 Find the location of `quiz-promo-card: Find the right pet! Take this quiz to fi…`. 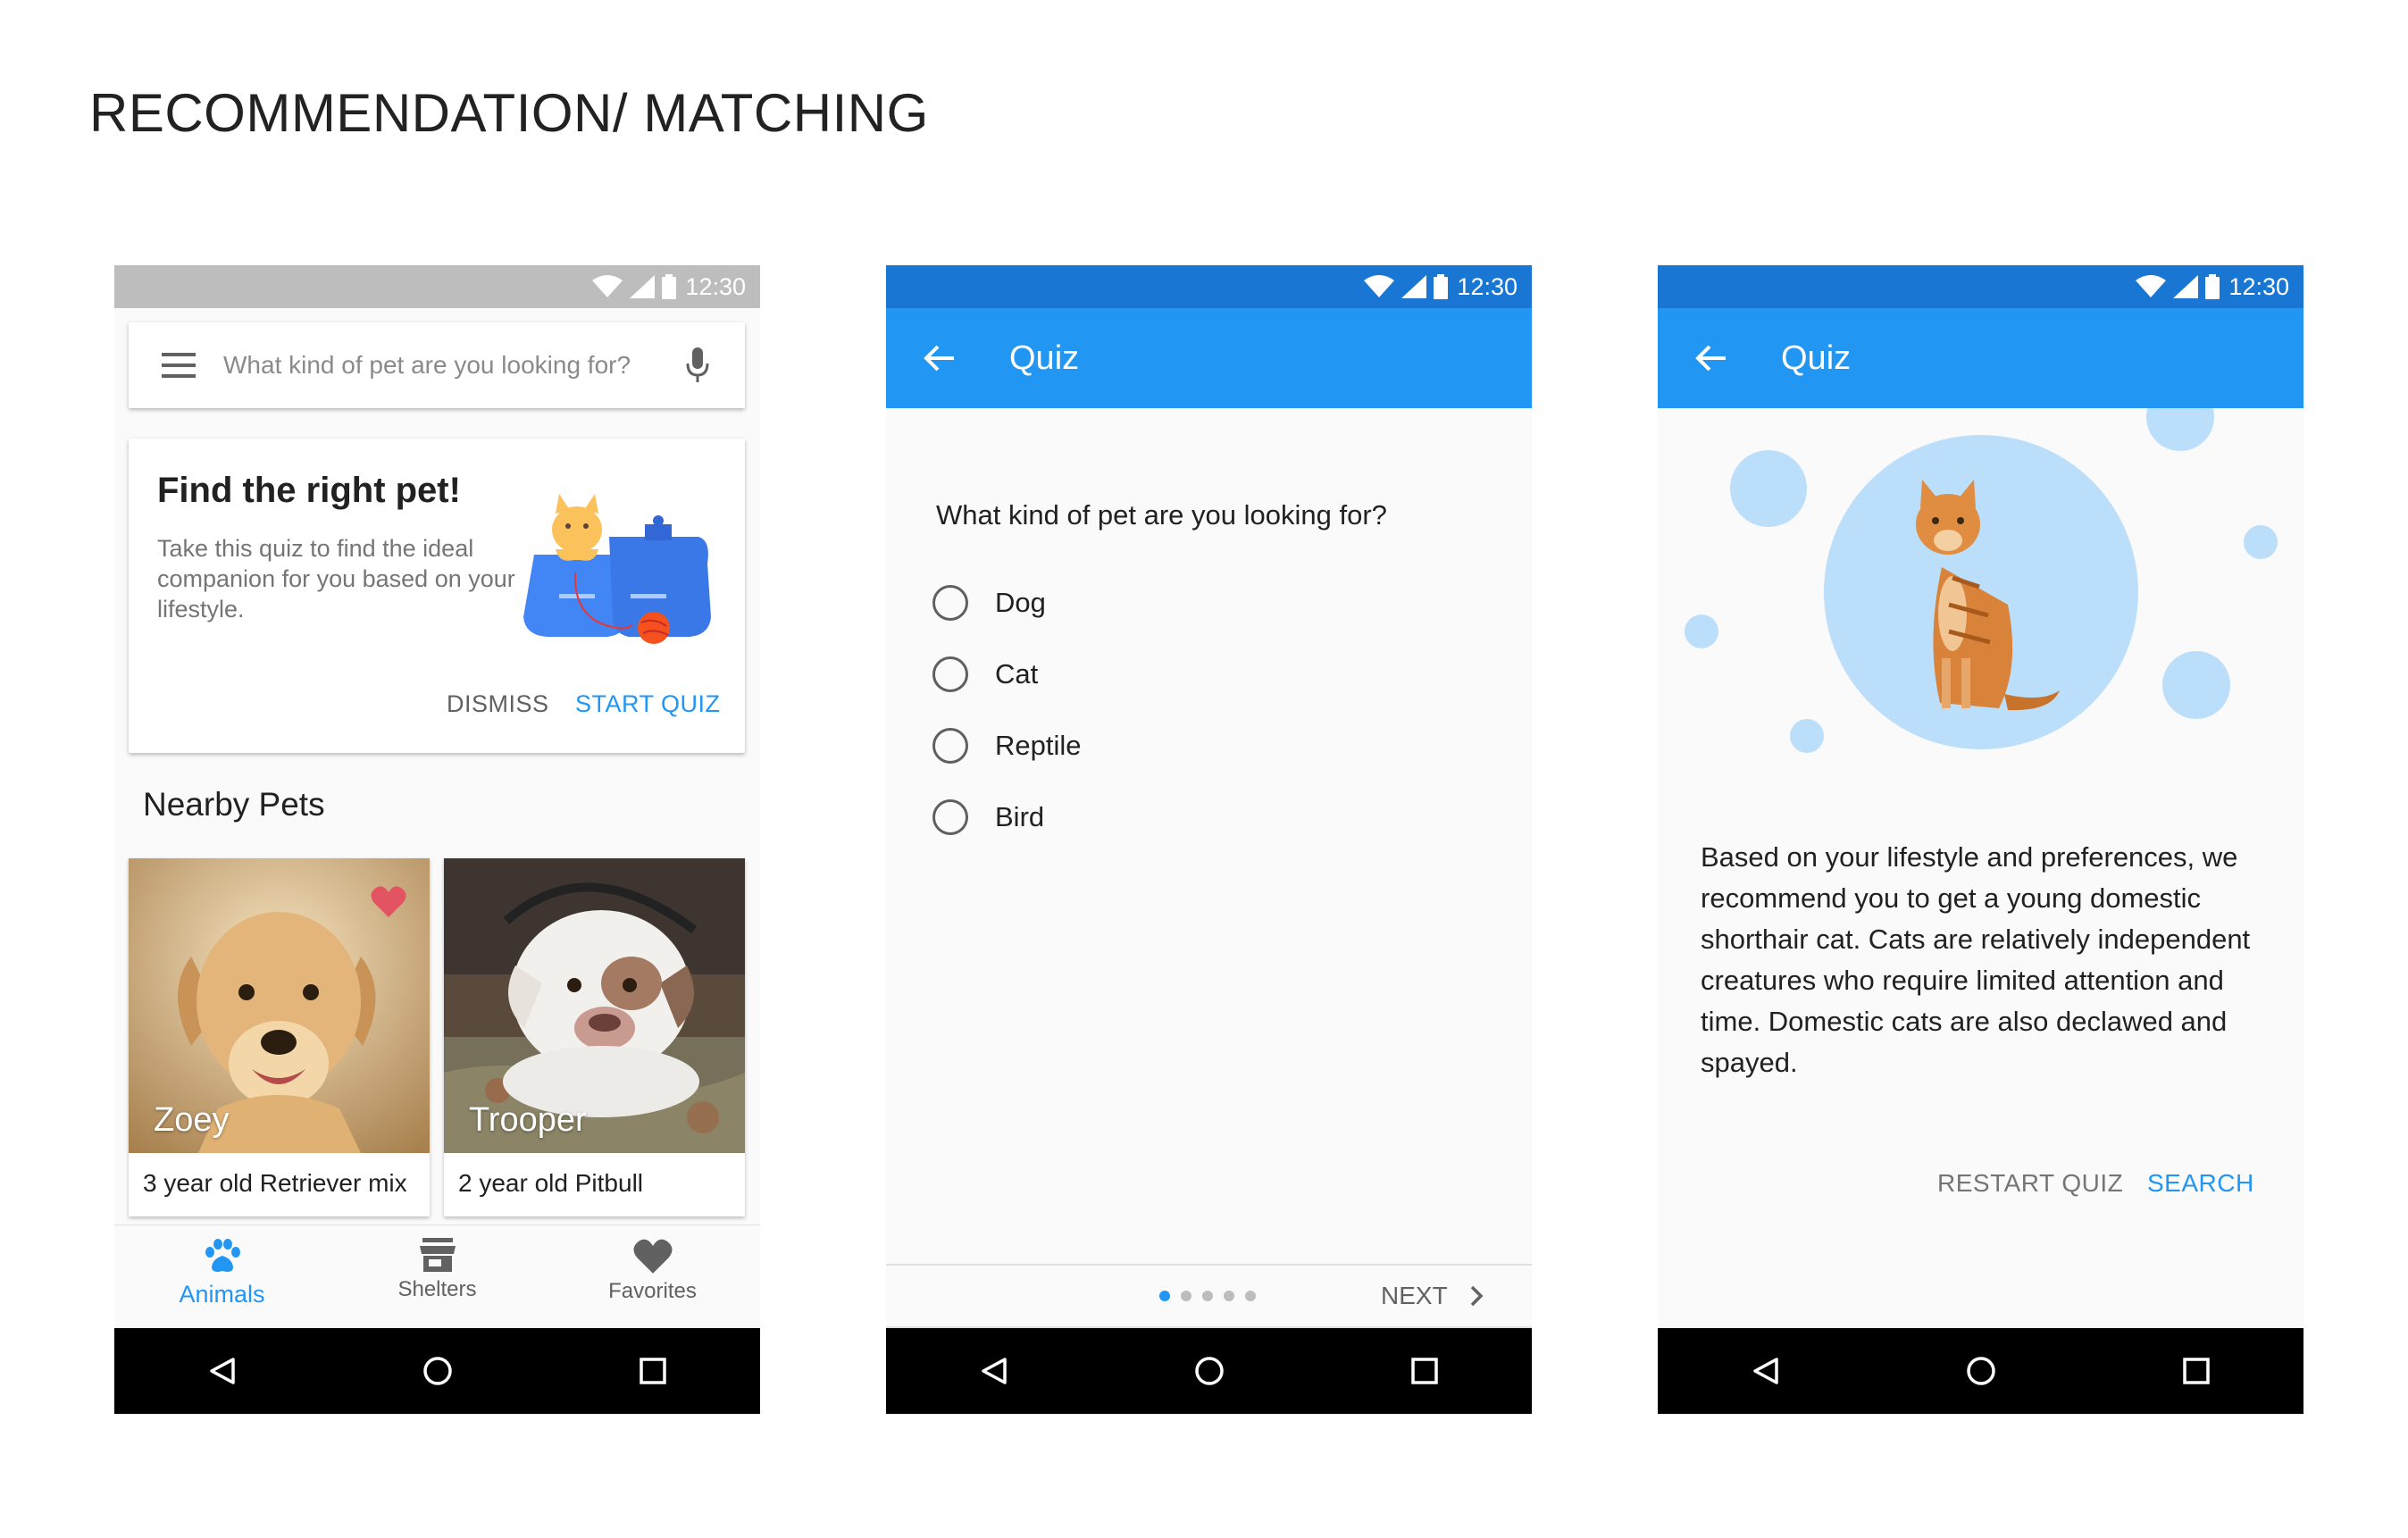

quiz-promo-card: Find the right pet! Take this quiz to fi… is located at coordinates (437, 596).